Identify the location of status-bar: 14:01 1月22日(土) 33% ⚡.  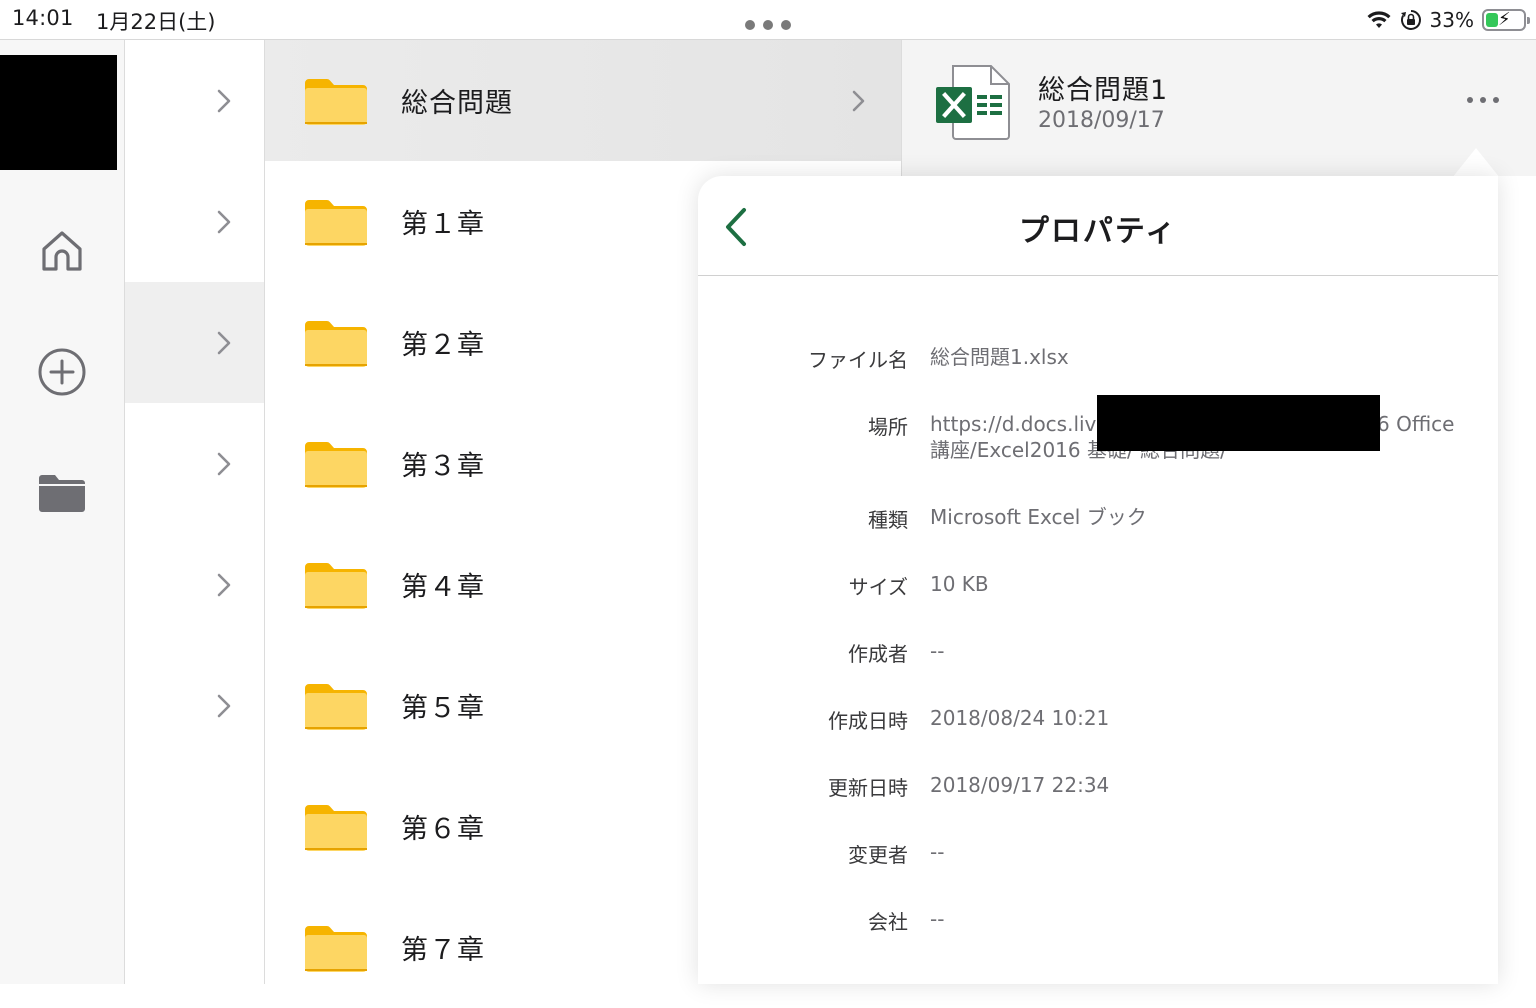
(768, 20).